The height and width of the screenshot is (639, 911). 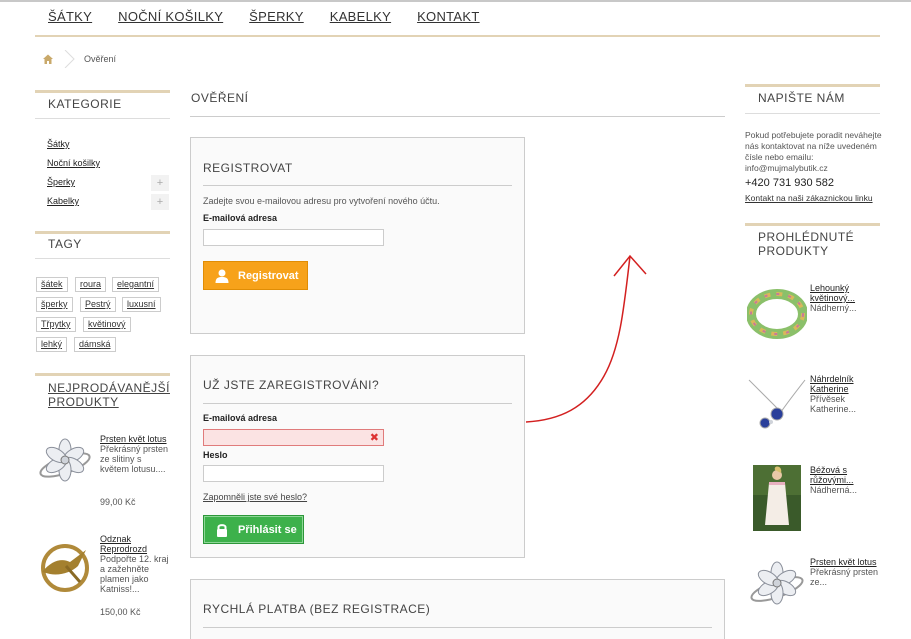 I want to click on login-button: Přihlásit se, so click(x=253, y=529).